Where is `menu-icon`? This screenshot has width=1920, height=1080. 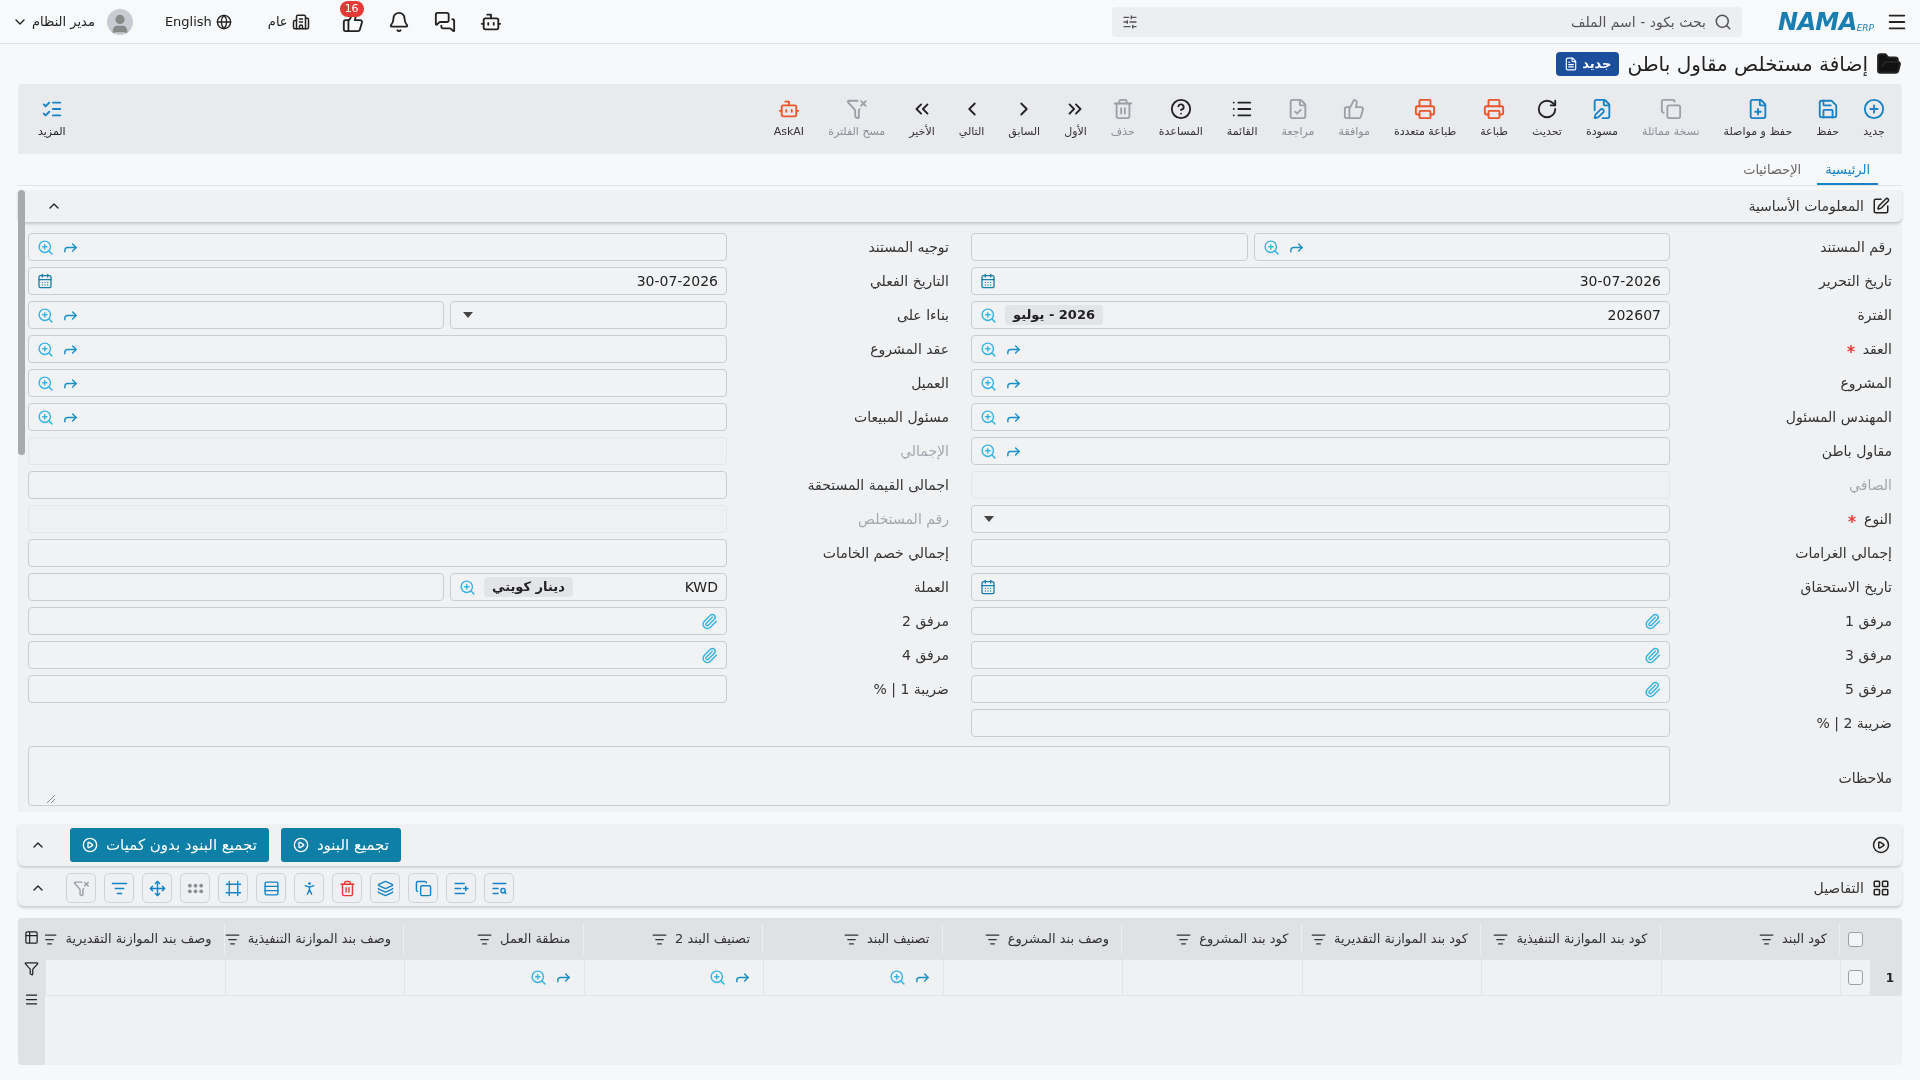
menu-icon is located at coordinates (31, 999).